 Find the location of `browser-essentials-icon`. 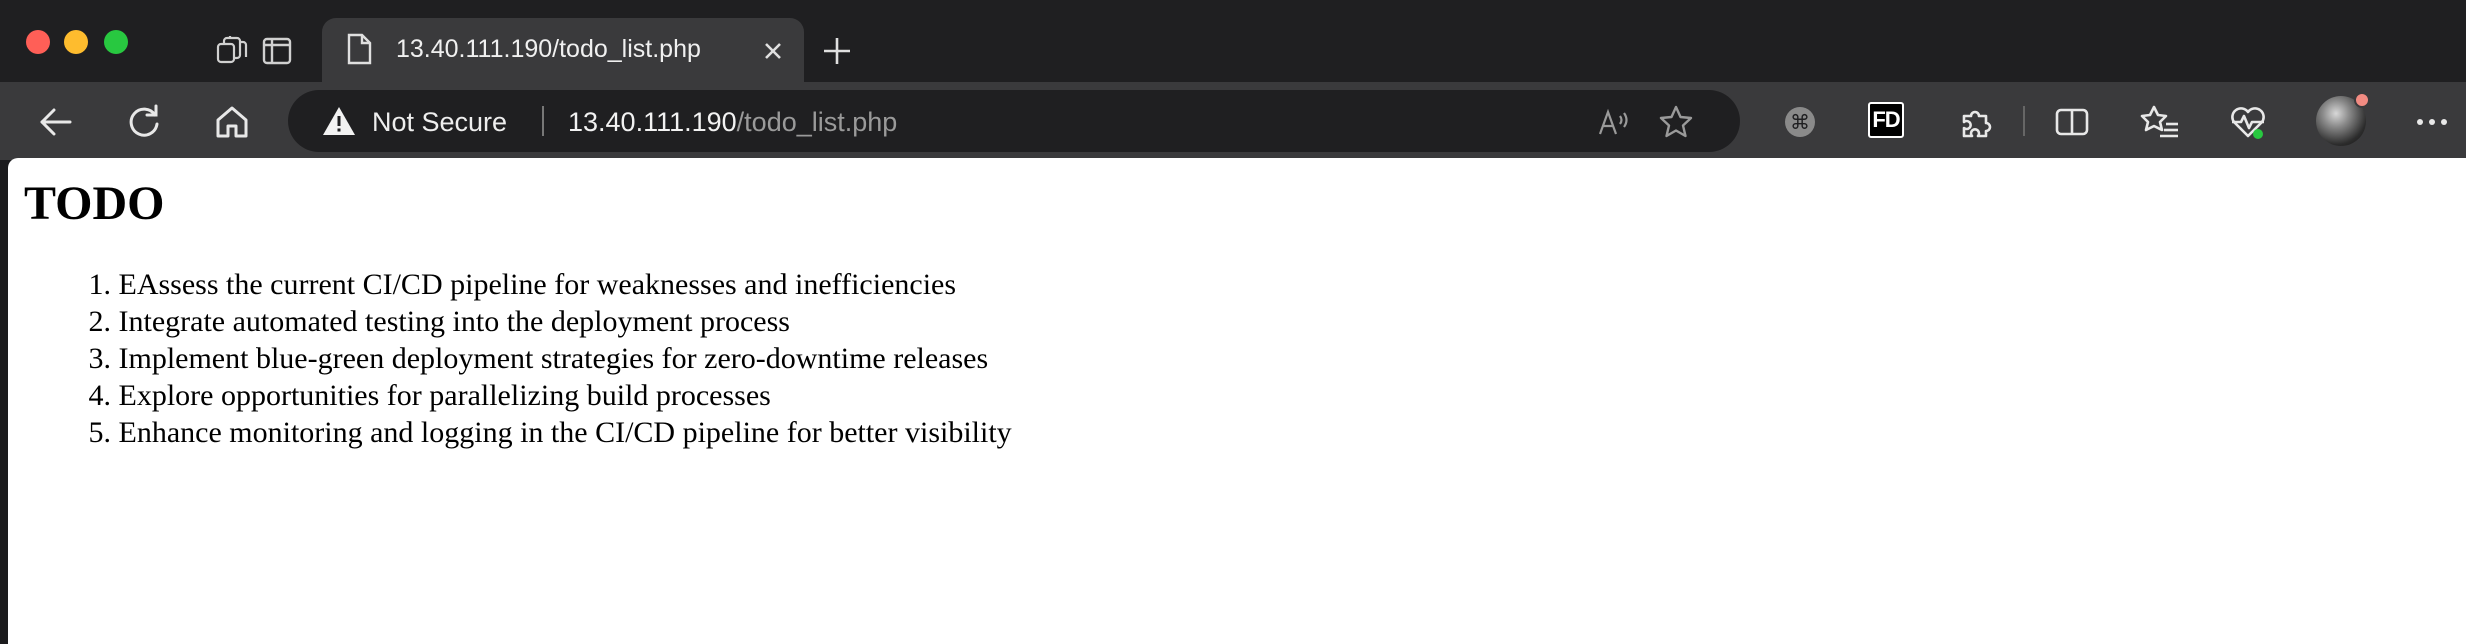

browser-essentials-icon is located at coordinates (2248, 122).